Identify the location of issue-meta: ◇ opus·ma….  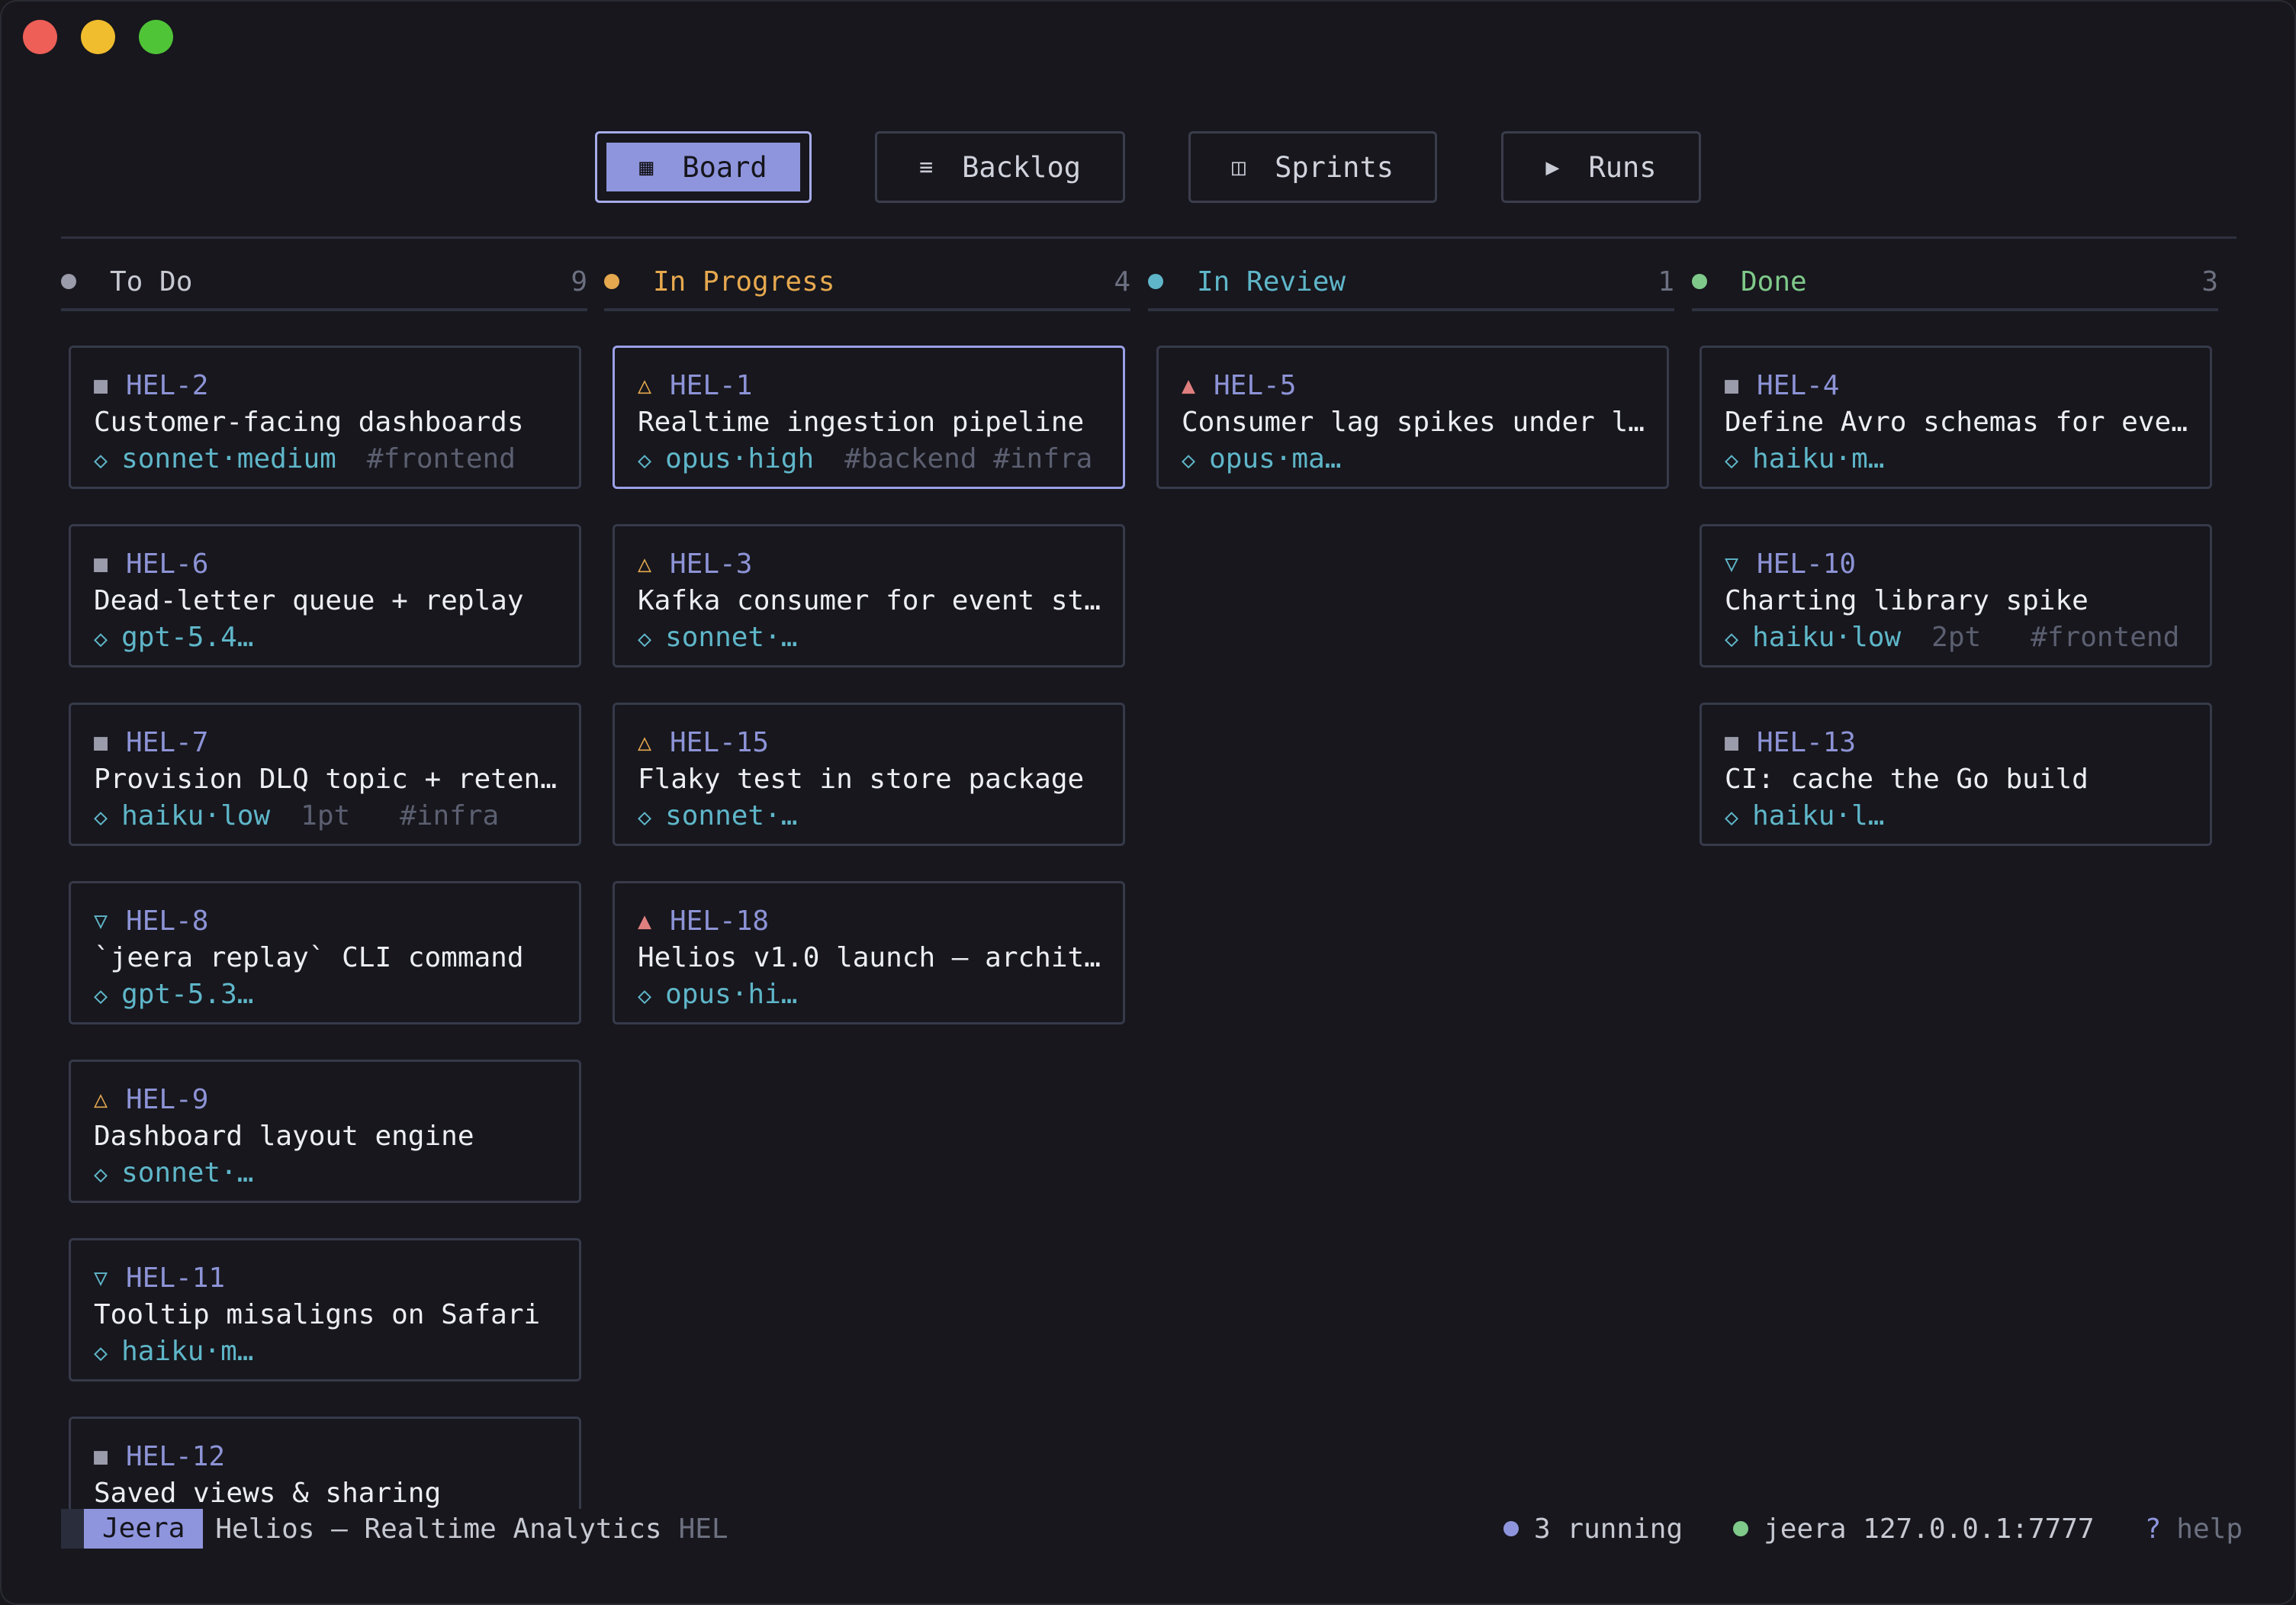
(1425, 460).